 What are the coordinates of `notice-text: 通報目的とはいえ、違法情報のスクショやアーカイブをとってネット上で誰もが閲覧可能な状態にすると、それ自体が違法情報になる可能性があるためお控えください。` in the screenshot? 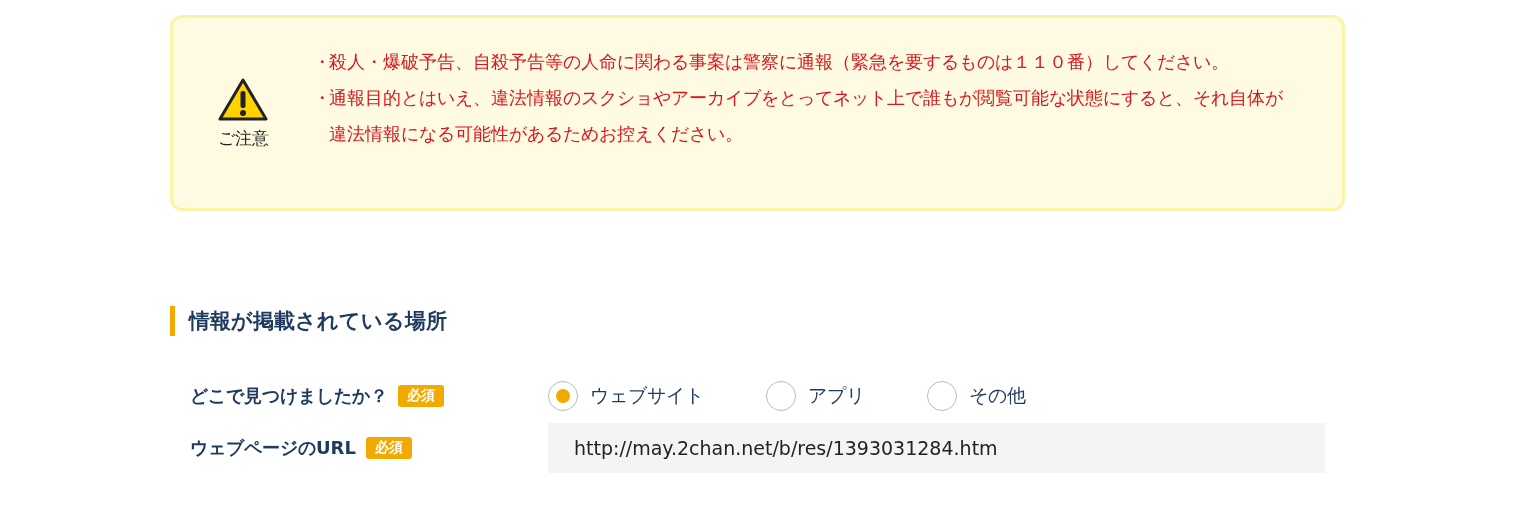 It's located at (806, 116).